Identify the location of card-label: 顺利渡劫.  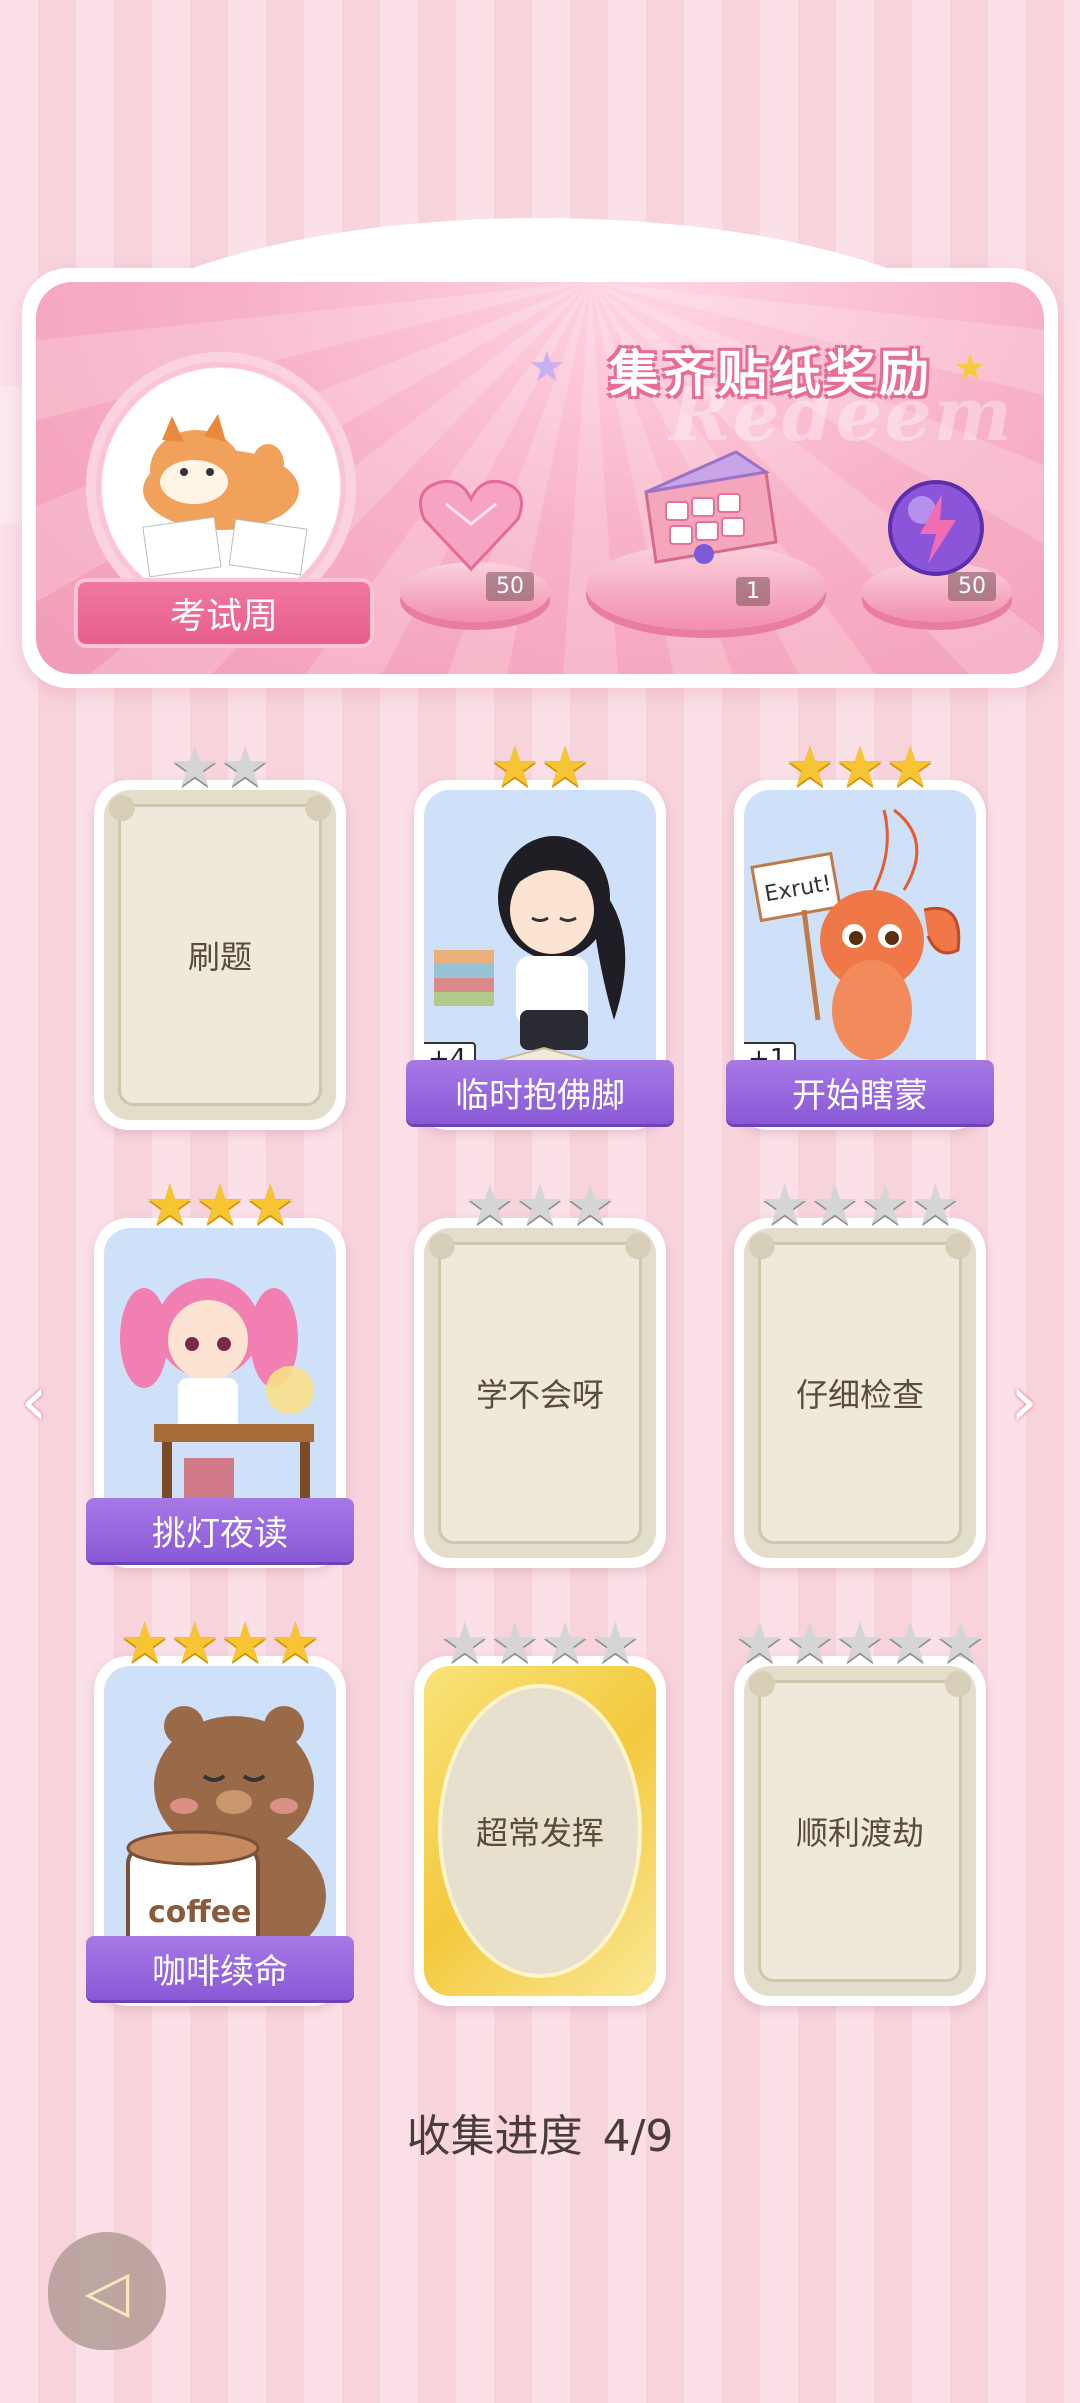
(859, 1833).